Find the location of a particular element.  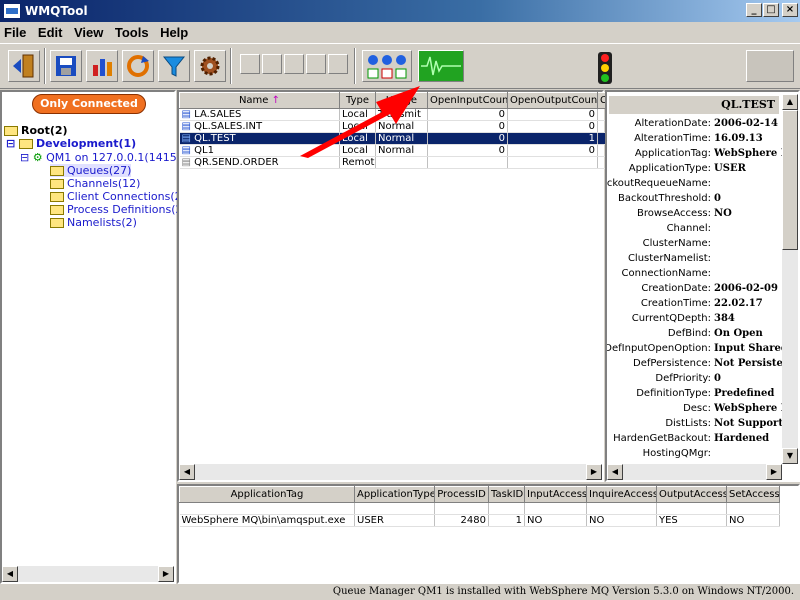

property-value: 384 is located at coordinates (724, 318).